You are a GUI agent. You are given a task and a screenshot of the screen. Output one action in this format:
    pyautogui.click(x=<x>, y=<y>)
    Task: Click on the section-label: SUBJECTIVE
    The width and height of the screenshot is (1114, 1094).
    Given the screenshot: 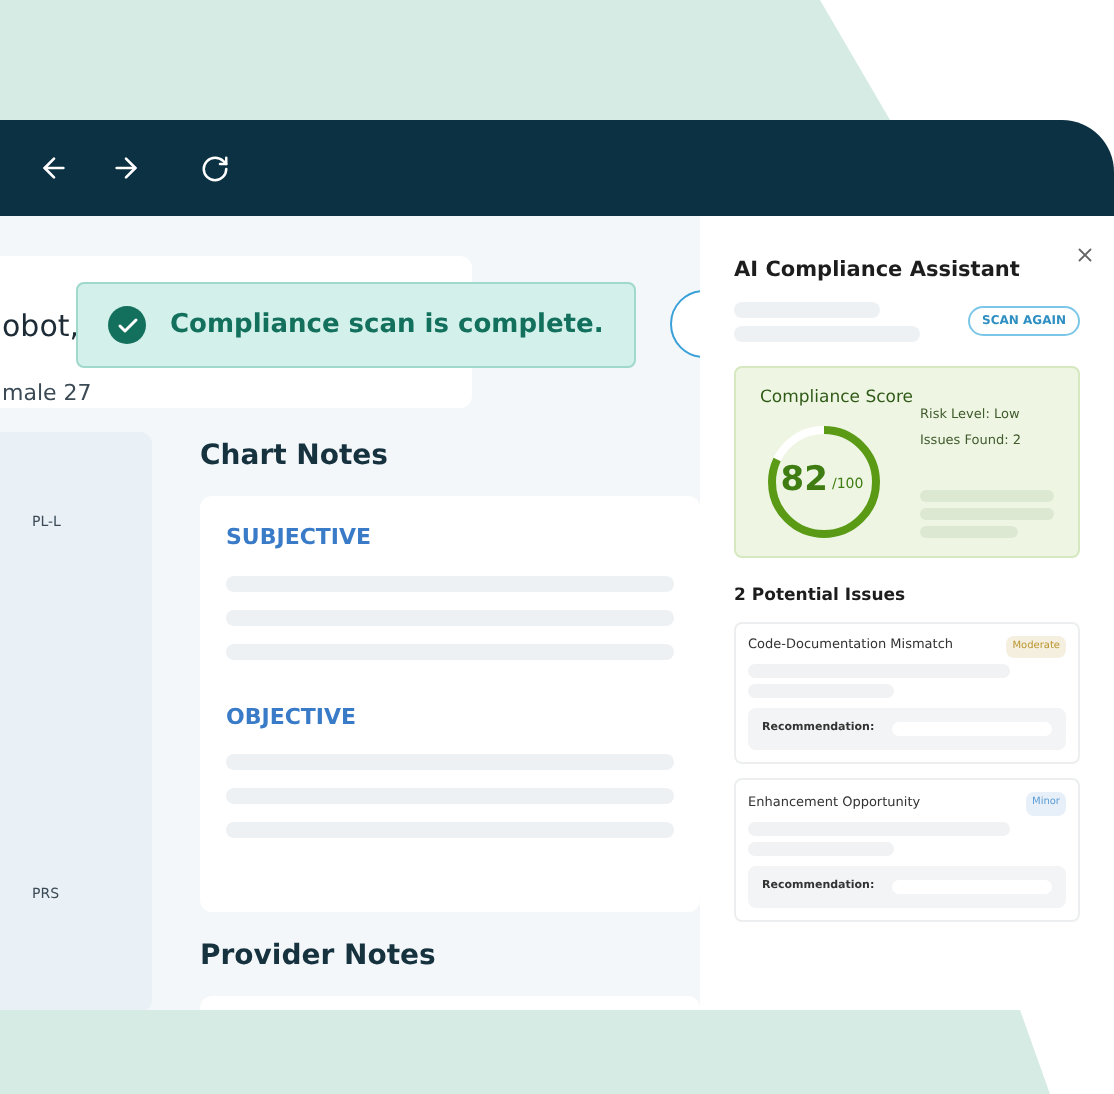 What is the action you would take?
    pyautogui.click(x=300, y=538)
    